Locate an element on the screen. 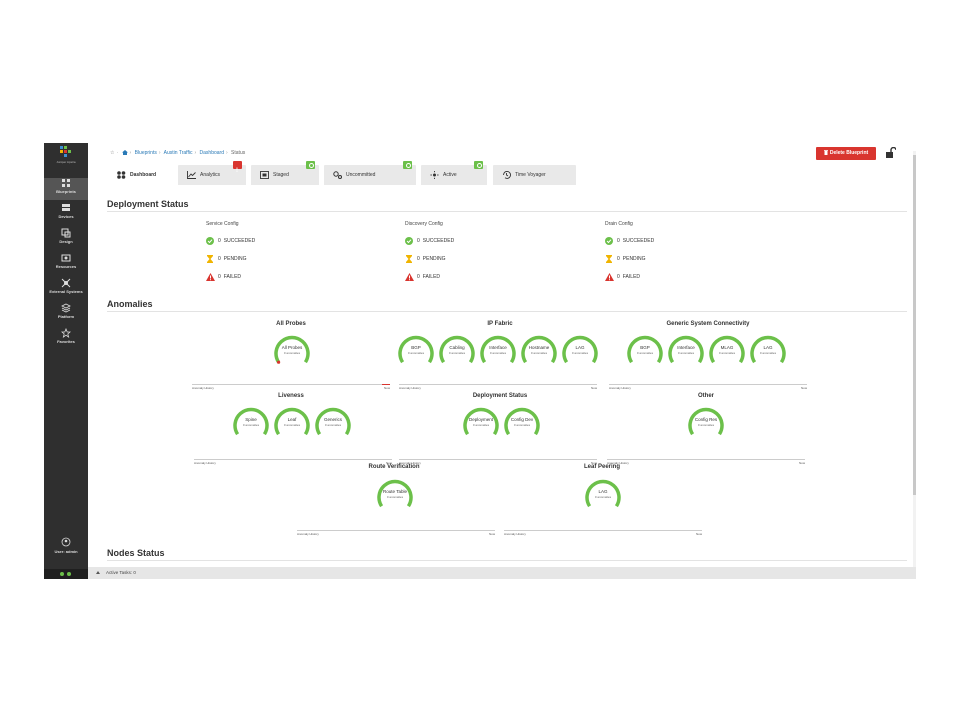  tab-label: Staged is located at coordinates (281, 175).